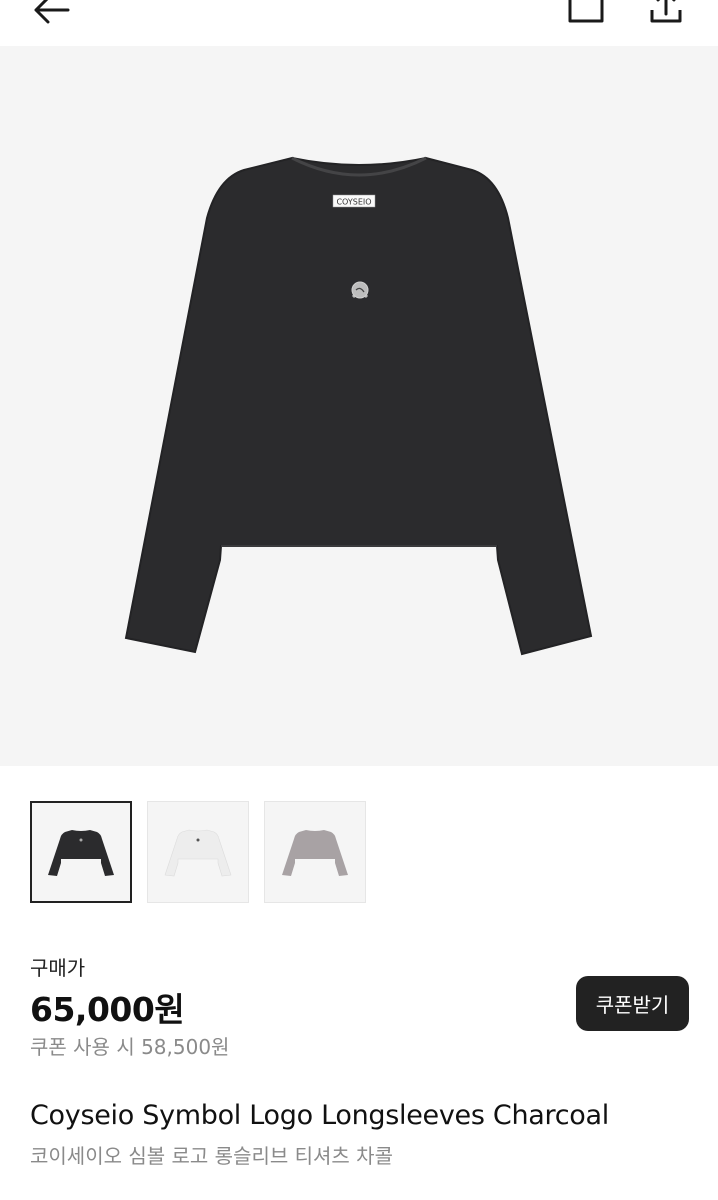 The height and width of the screenshot is (1200, 718). I want to click on shopping-bag-icon, so click(586, 18).